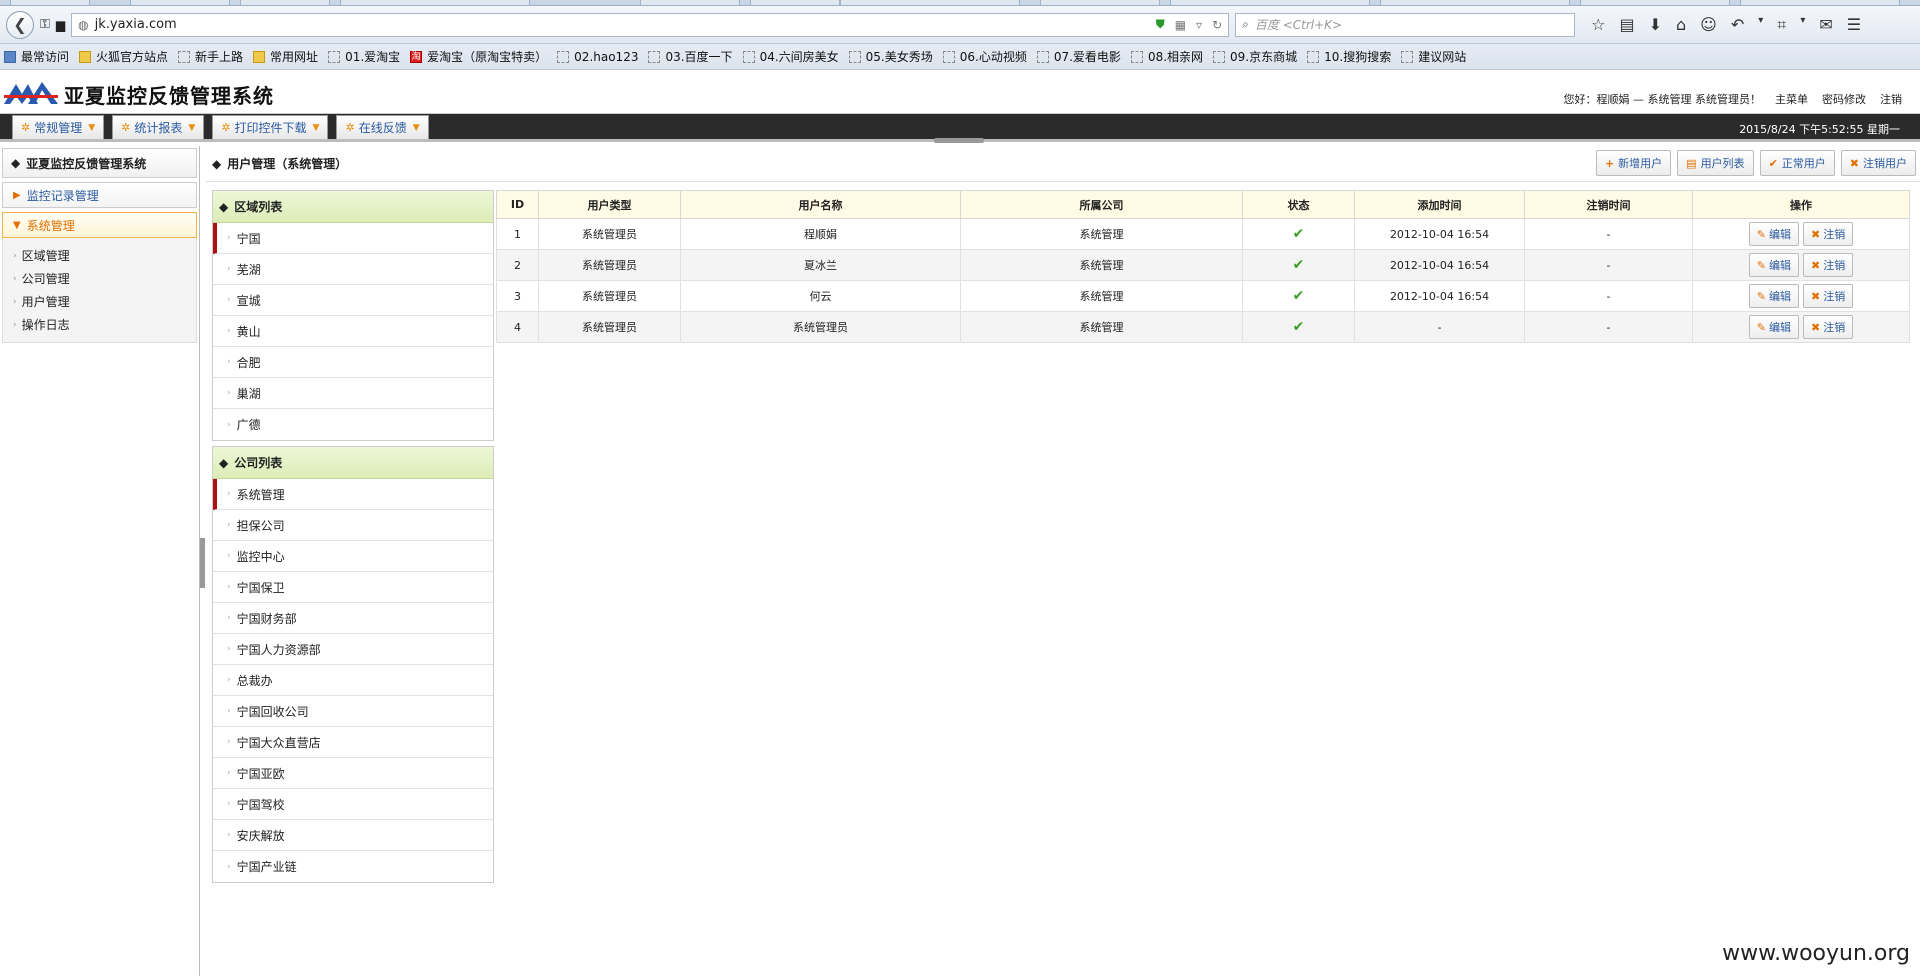 The image size is (1920, 976). Describe the element at coordinates (1797, 163) in the screenshot. I see `active-users-button: ✔ 正常用户` at that location.